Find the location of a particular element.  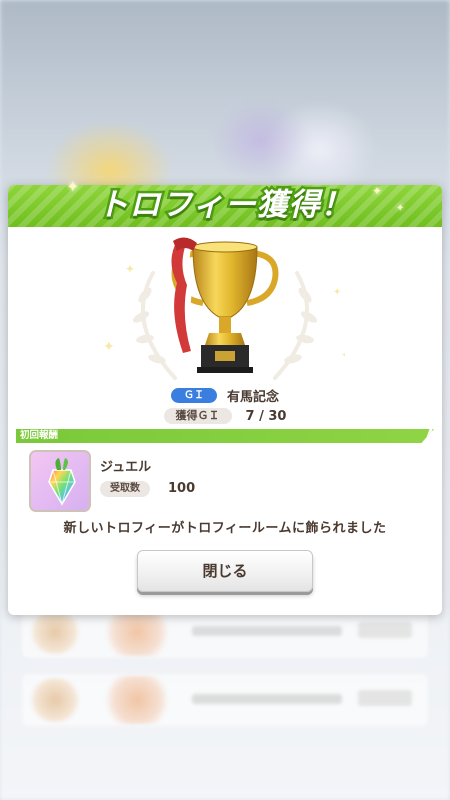

reward-qty-label: 受取数 is located at coordinates (125, 489).